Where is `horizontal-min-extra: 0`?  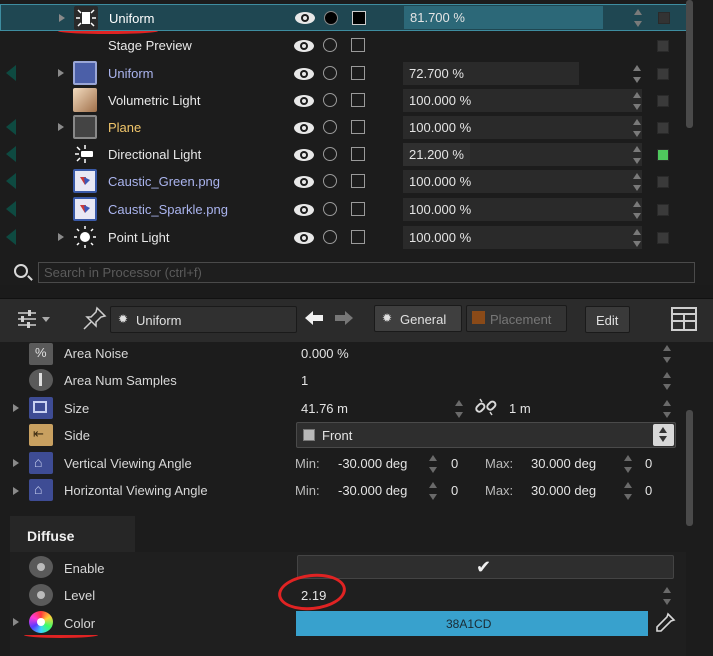
horizontal-min-extra: 0 is located at coordinates (454, 490).